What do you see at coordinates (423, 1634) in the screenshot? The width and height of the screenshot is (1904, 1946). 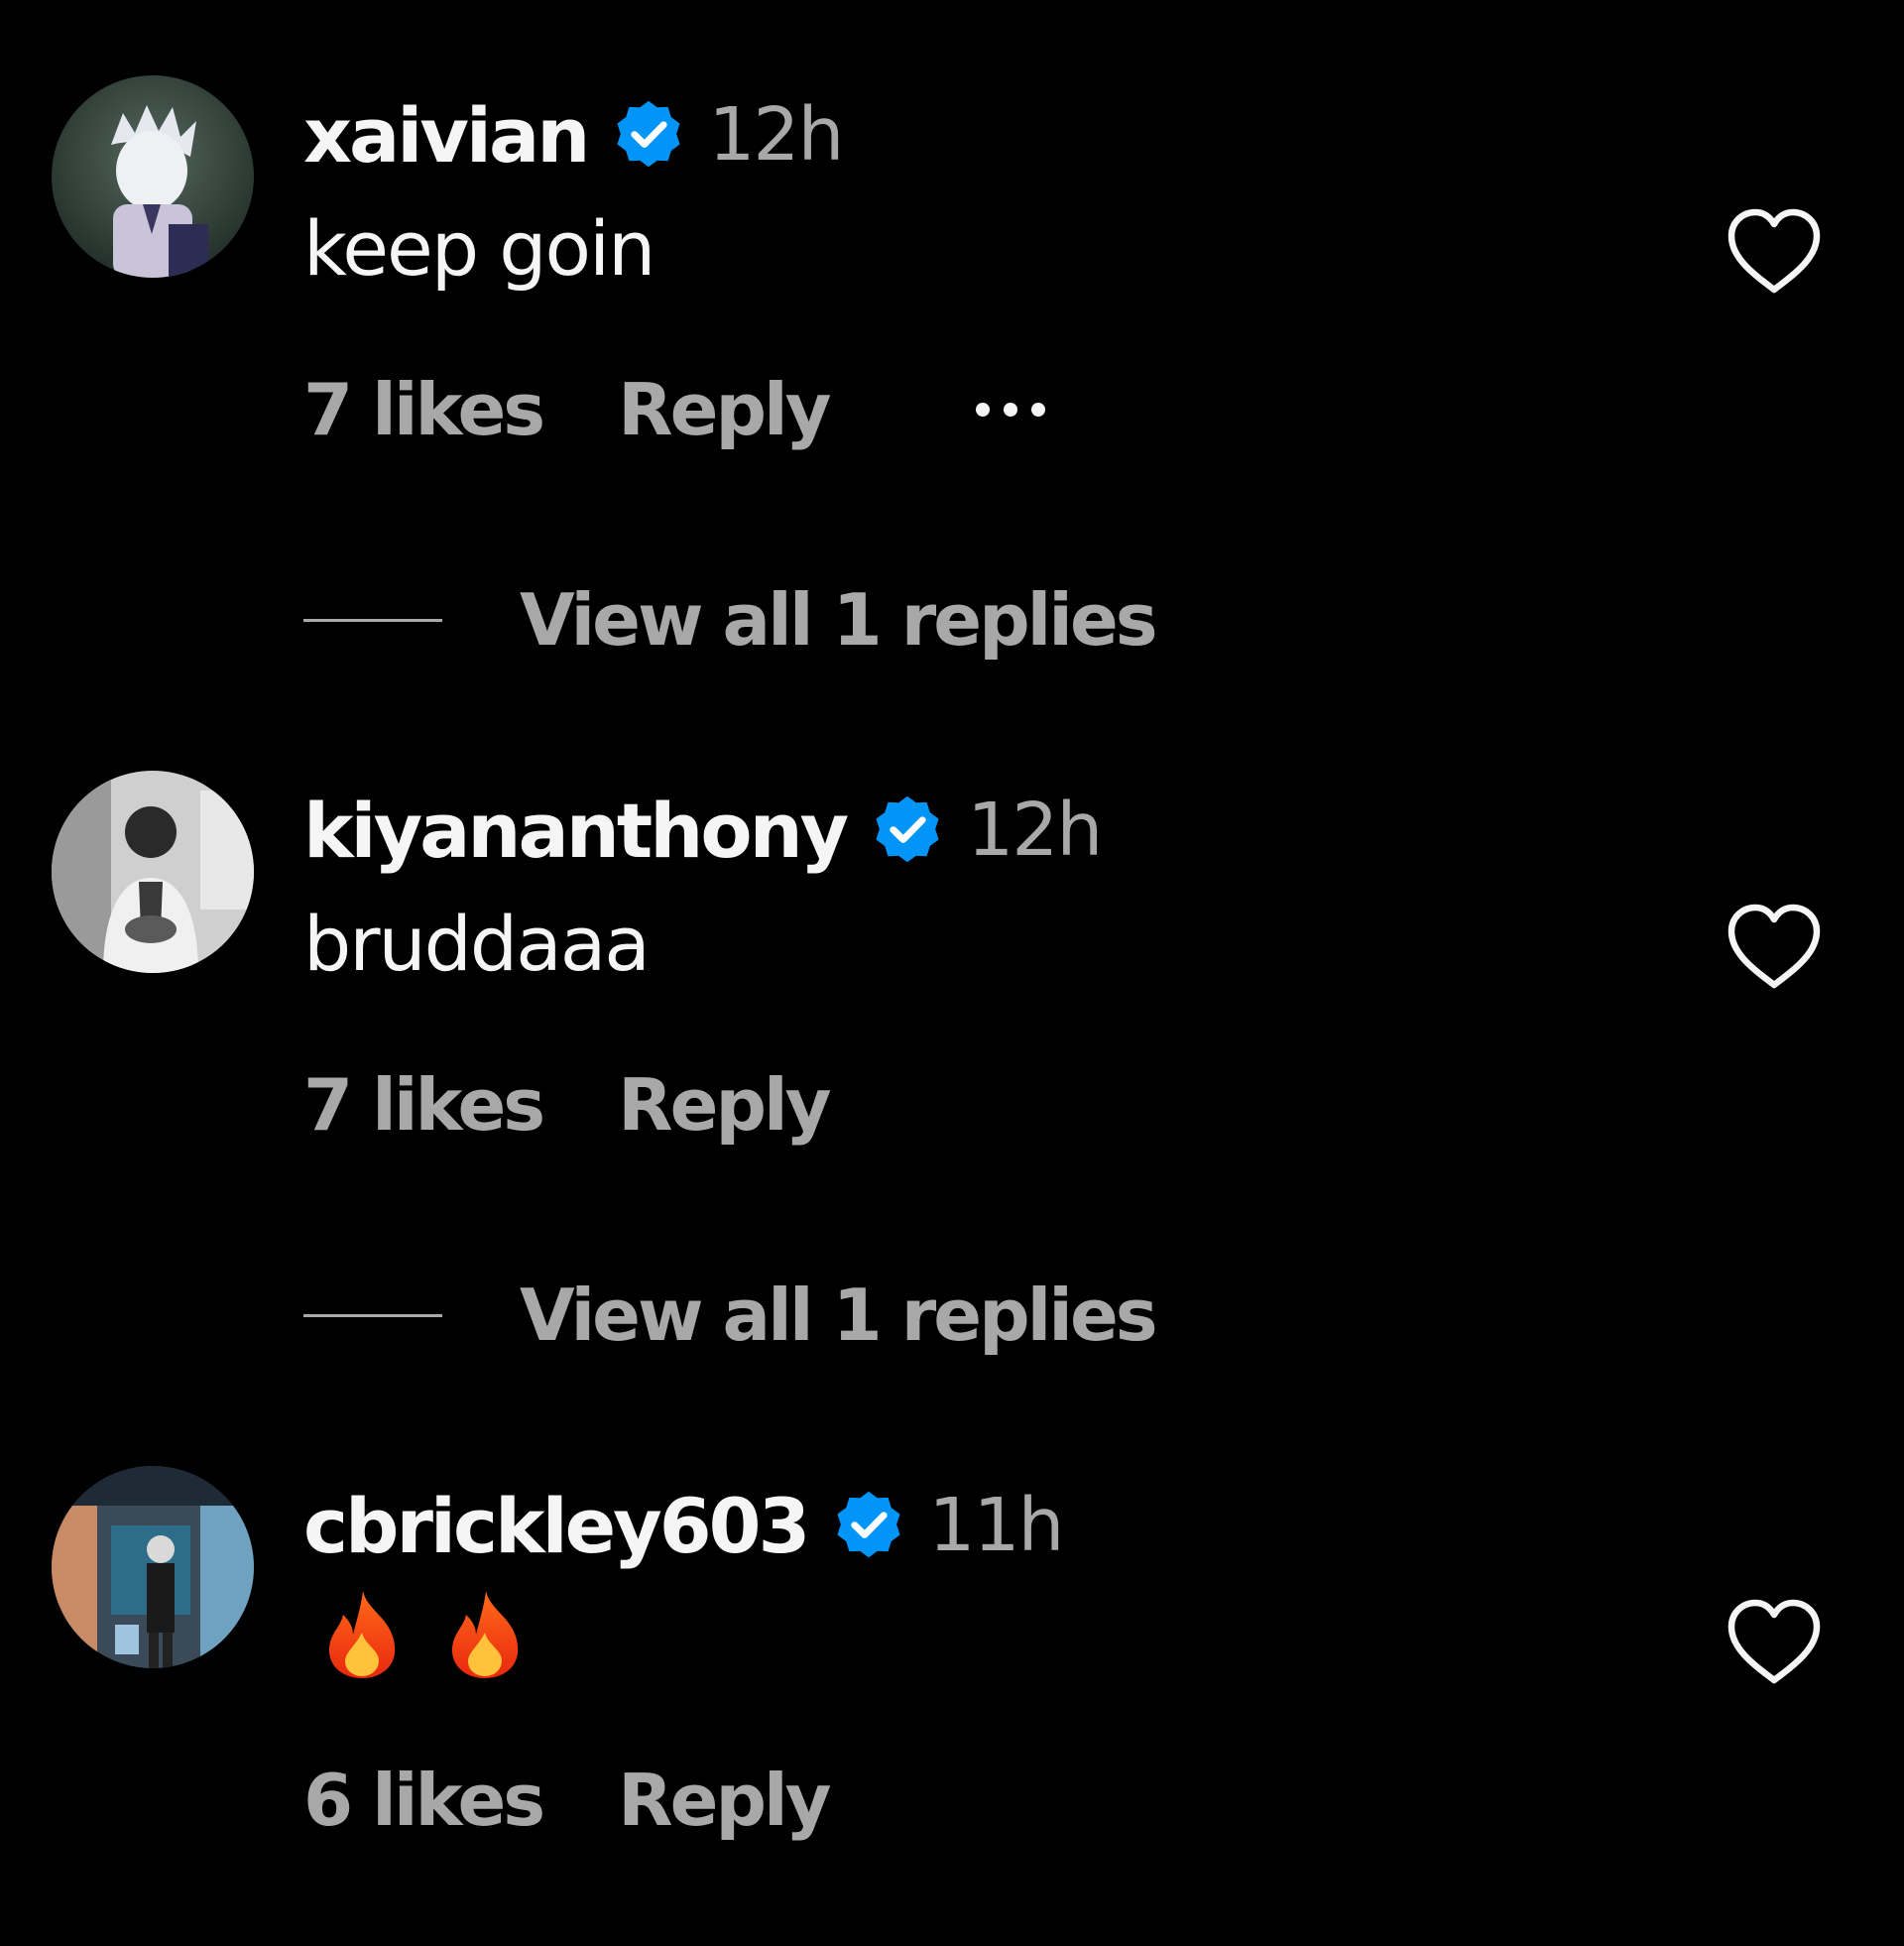 I see `comment-text: 🔥🔥` at bounding box center [423, 1634].